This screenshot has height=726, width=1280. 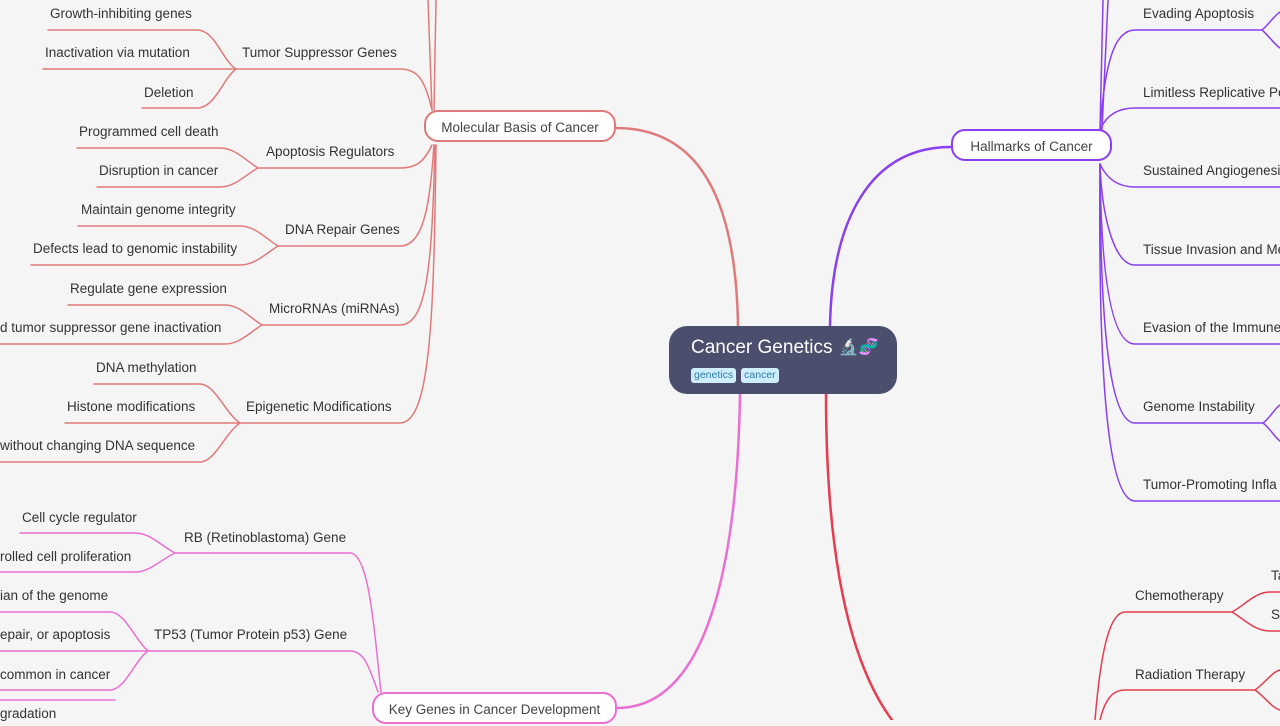 What do you see at coordinates (890, 236) in the screenshot?
I see `edge-root-hallmarks` at bounding box center [890, 236].